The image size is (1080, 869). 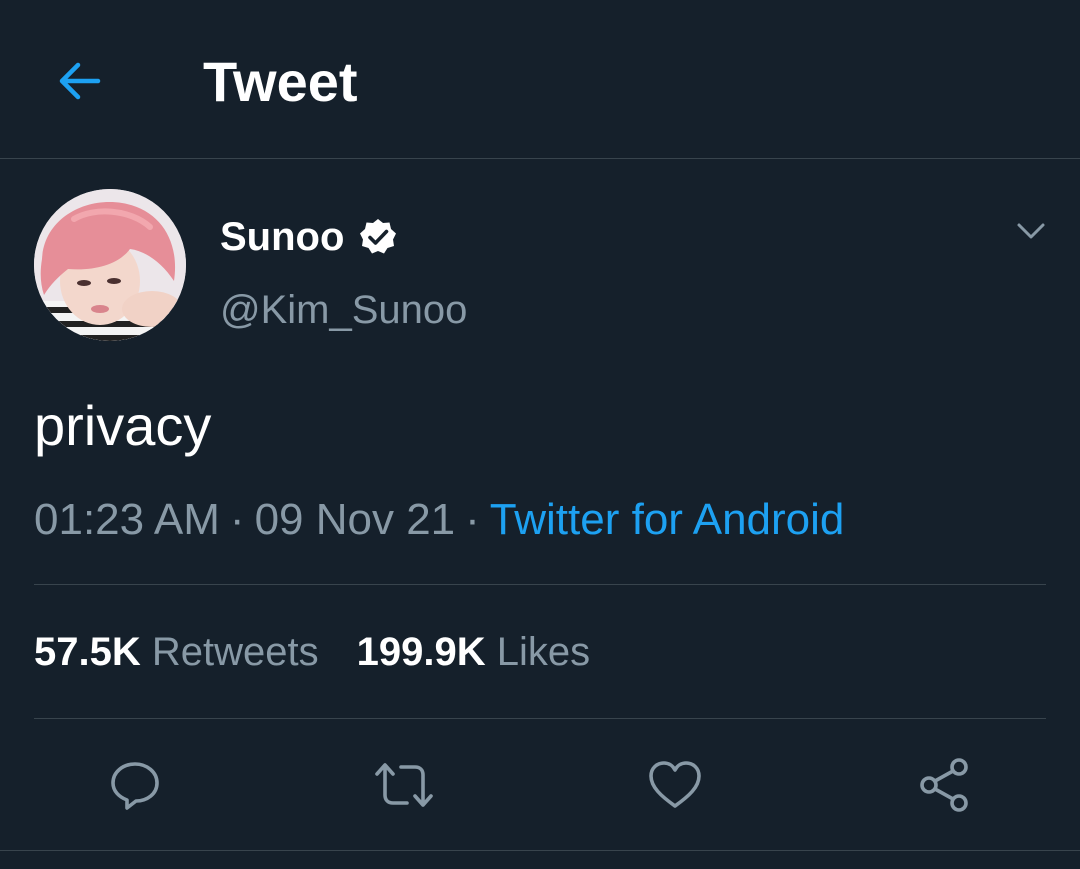 What do you see at coordinates (280, 81) in the screenshot?
I see `page-title: Tweet` at bounding box center [280, 81].